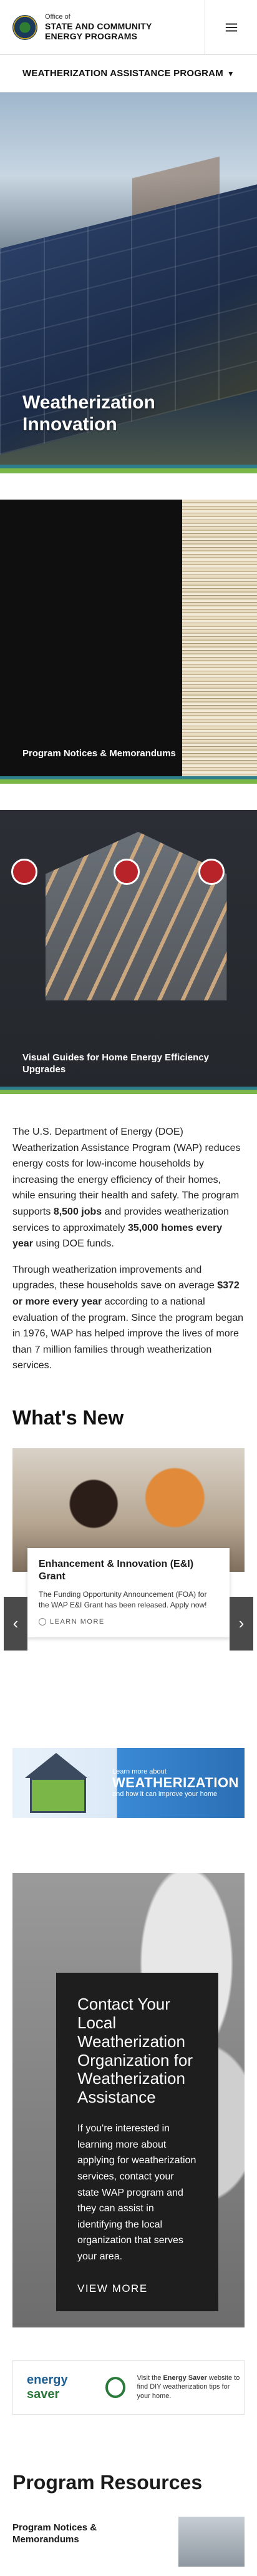  I want to click on hero-title-line2: Innovation, so click(69, 424).